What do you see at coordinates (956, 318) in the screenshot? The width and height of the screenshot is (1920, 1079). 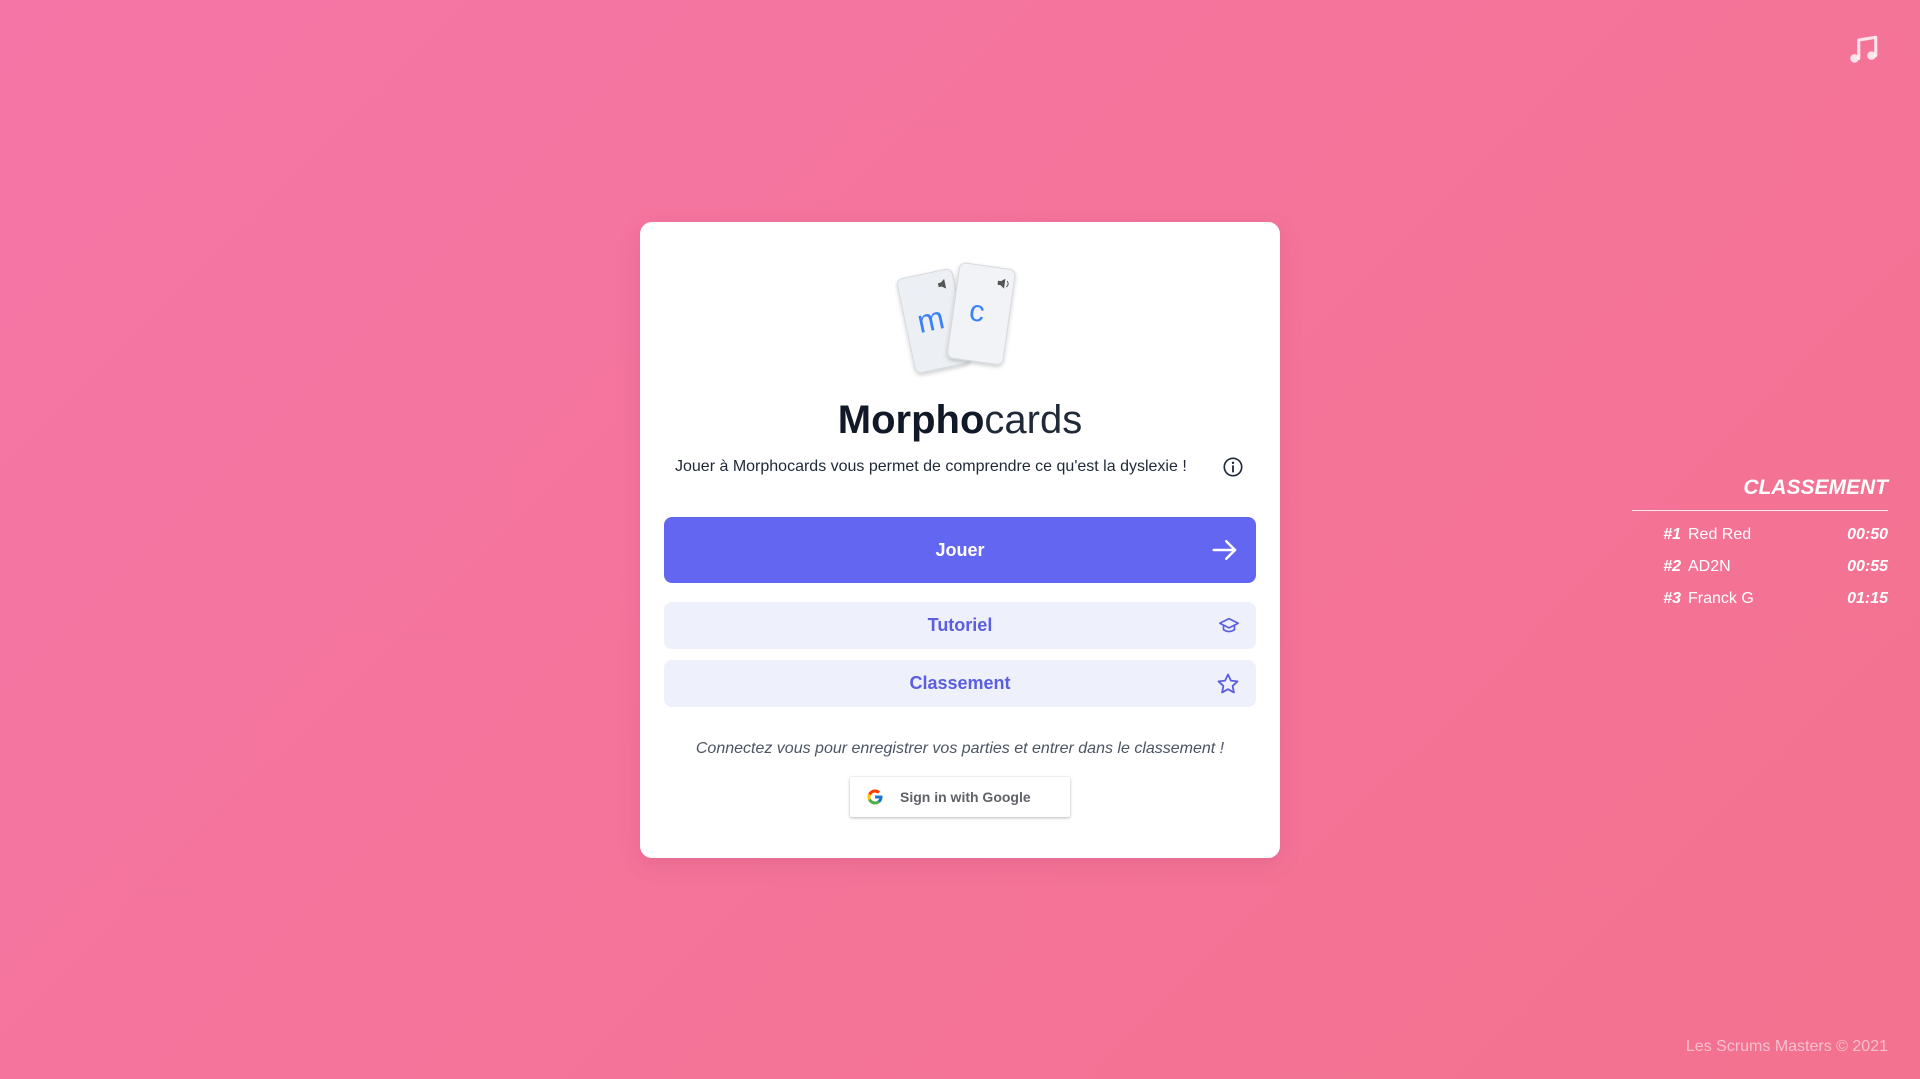 I see `morphocards-logo: m c` at bounding box center [956, 318].